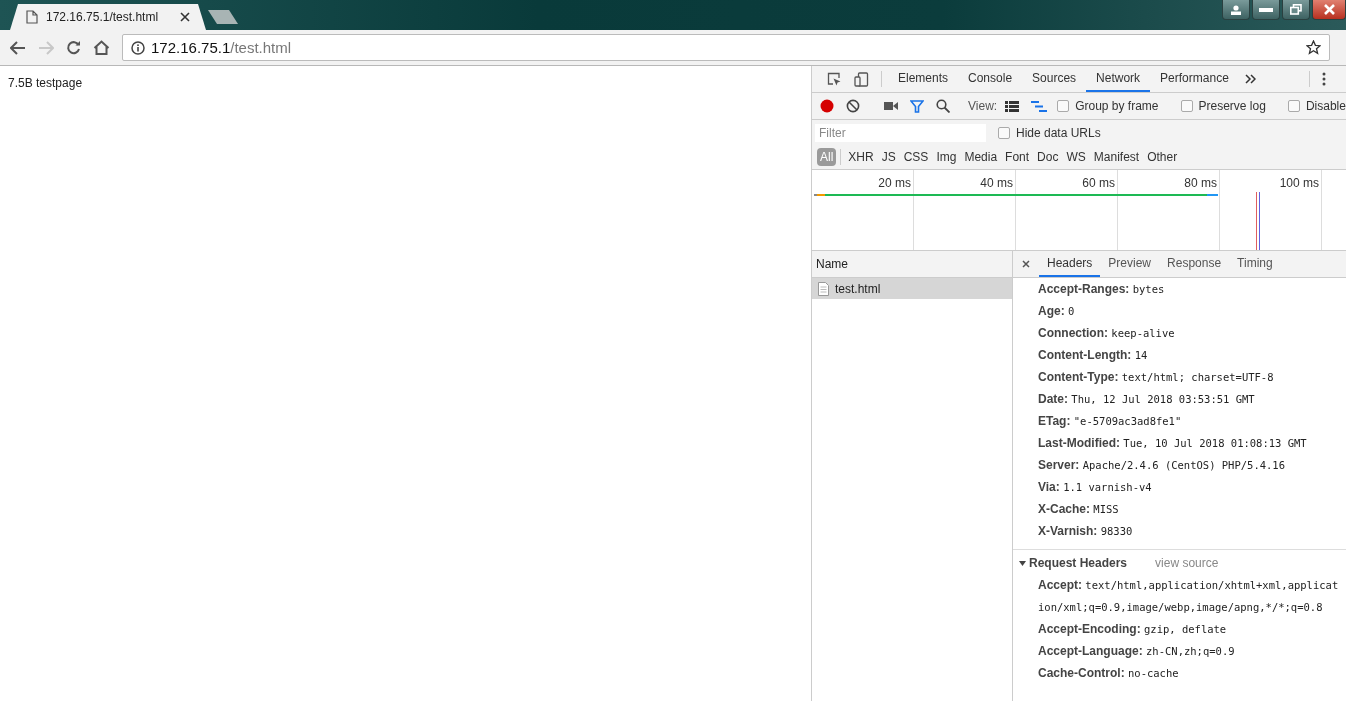  Describe the element at coordinates (1116, 157) in the screenshot. I see `type-filter: Manifest` at that location.